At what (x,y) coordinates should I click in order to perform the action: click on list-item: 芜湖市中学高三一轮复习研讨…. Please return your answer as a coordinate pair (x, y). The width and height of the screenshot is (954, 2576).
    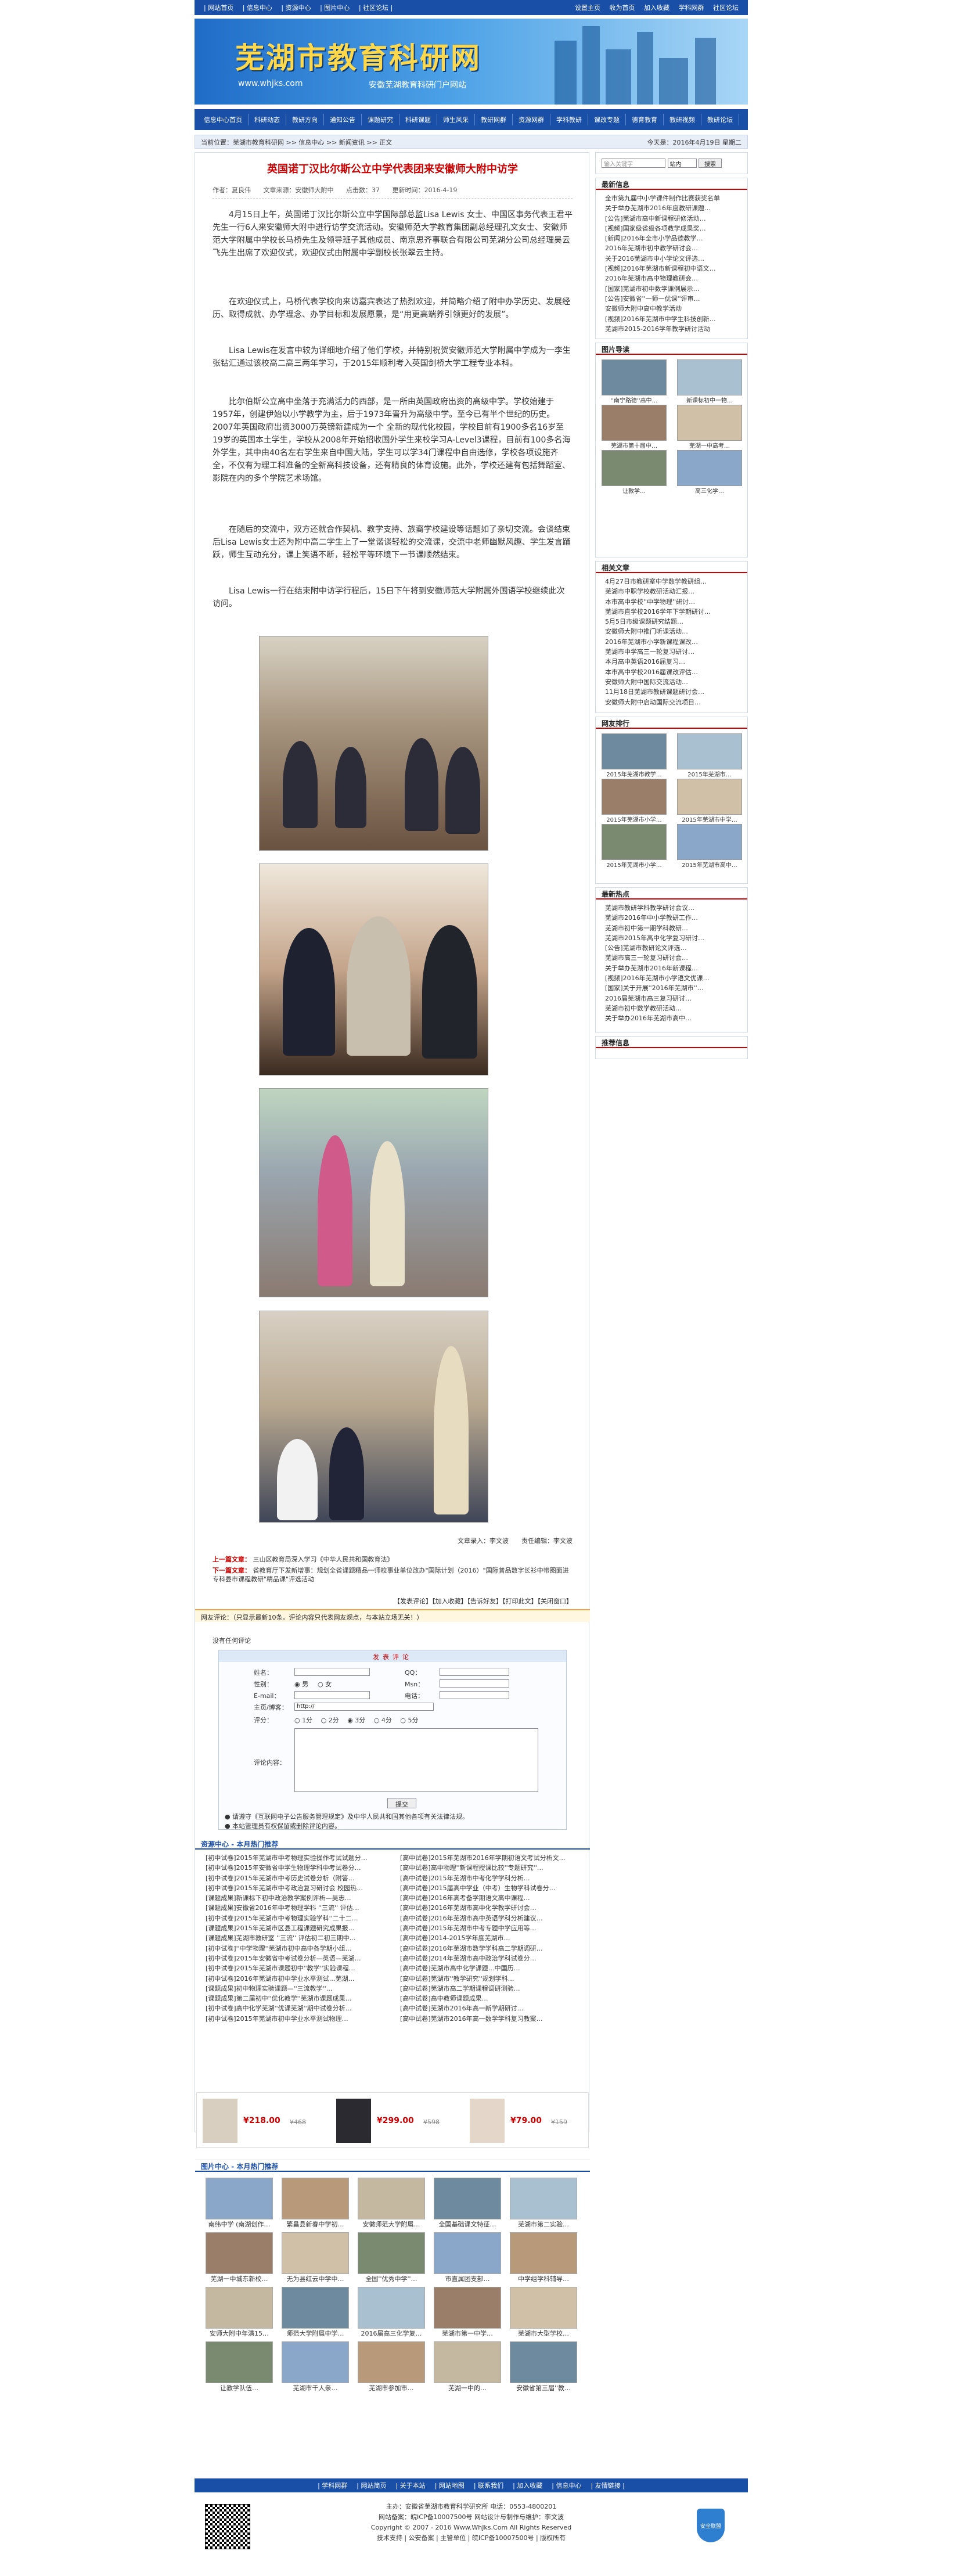
    Looking at the image, I should click on (672, 652).